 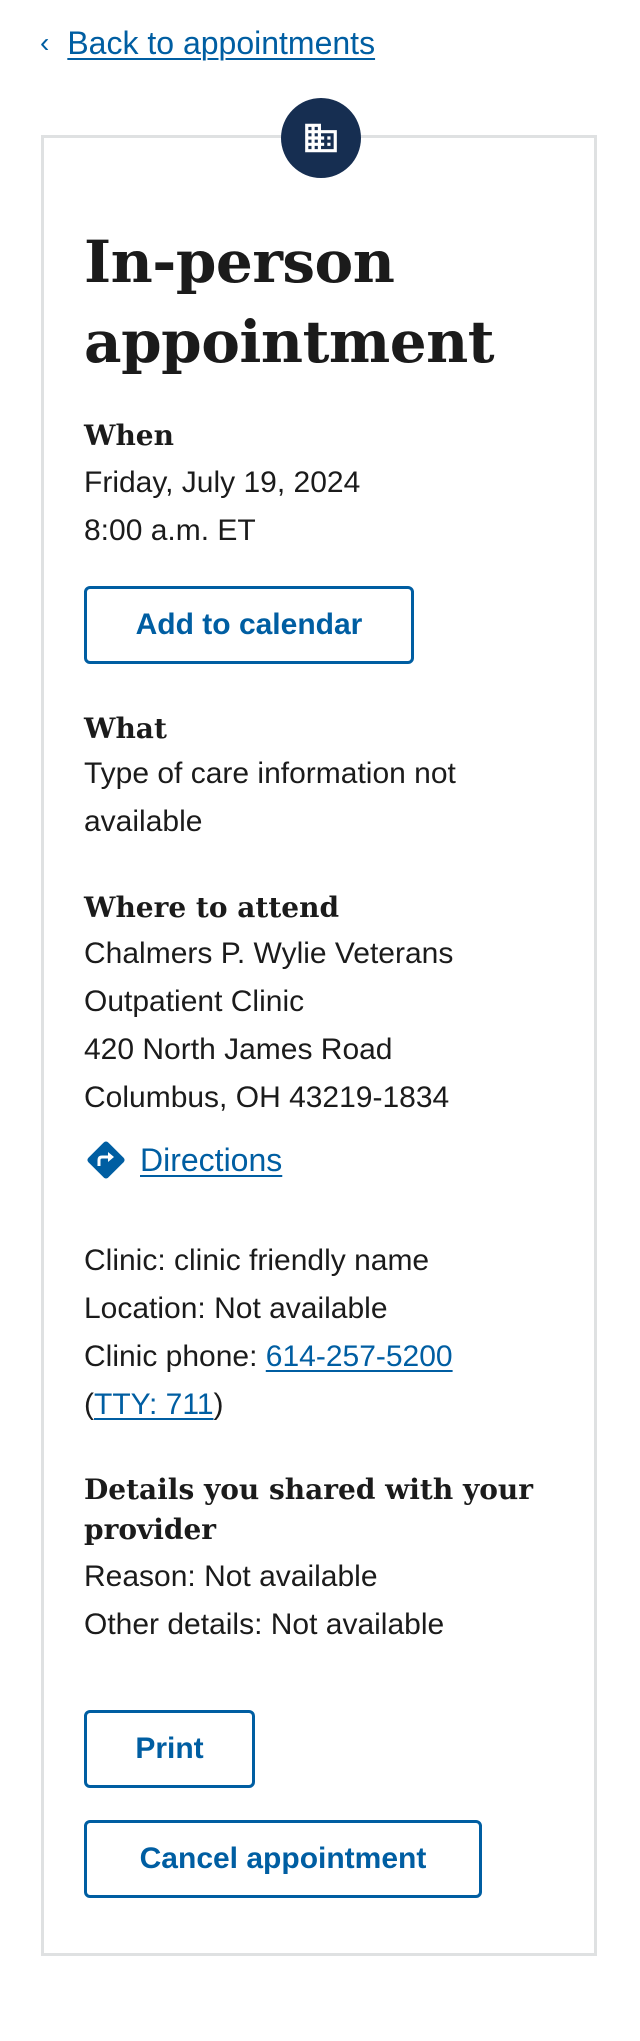 I want to click on clinic-location: Location: Not available, so click(x=236, y=1308).